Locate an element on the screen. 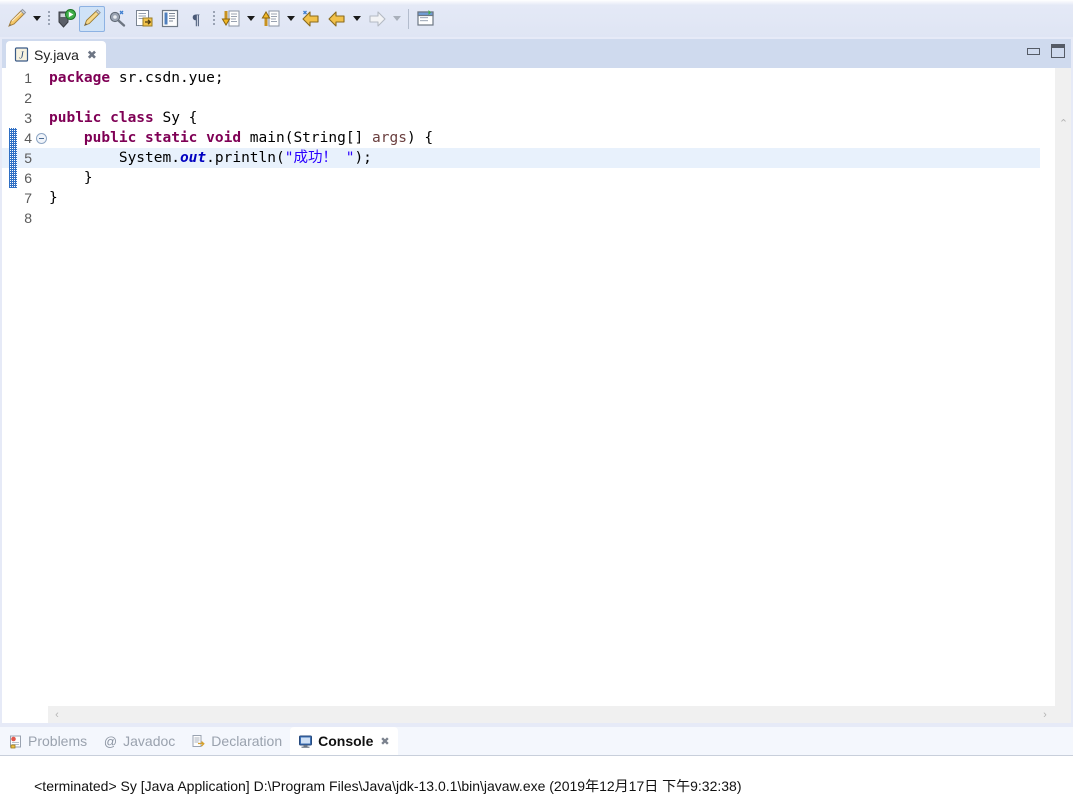  bottom-tab-label: Console is located at coordinates (346, 741).